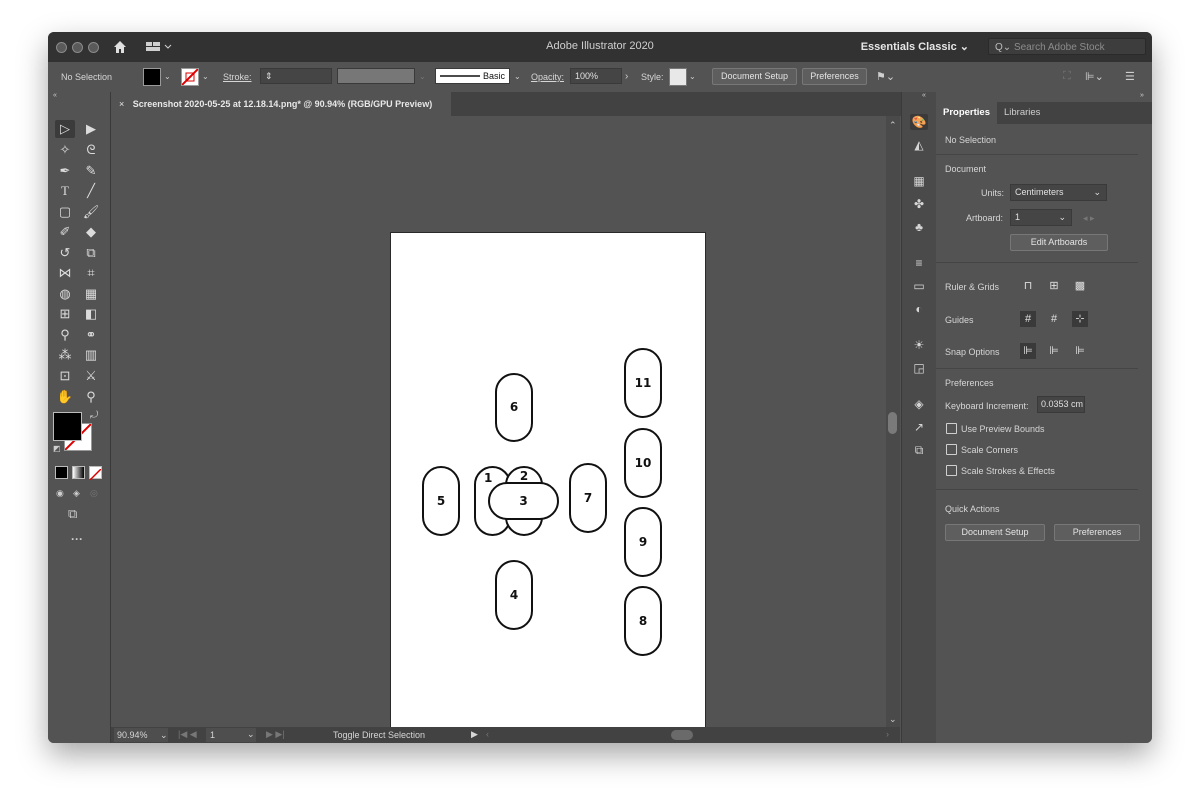 The width and height of the screenshot is (1200, 806). What do you see at coordinates (65, 376) in the screenshot?
I see `artboard-tool-icon: ⊡` at bounding box center [65, 376].